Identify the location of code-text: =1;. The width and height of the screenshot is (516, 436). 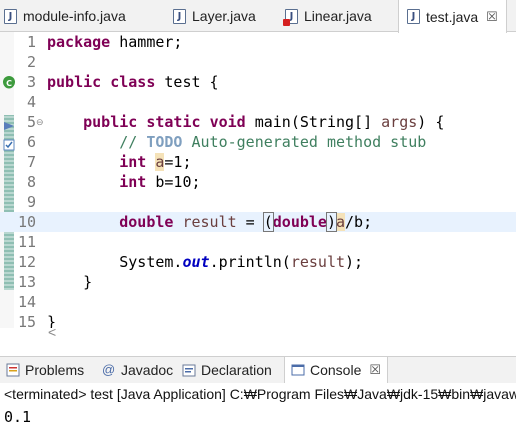
(178, 162).